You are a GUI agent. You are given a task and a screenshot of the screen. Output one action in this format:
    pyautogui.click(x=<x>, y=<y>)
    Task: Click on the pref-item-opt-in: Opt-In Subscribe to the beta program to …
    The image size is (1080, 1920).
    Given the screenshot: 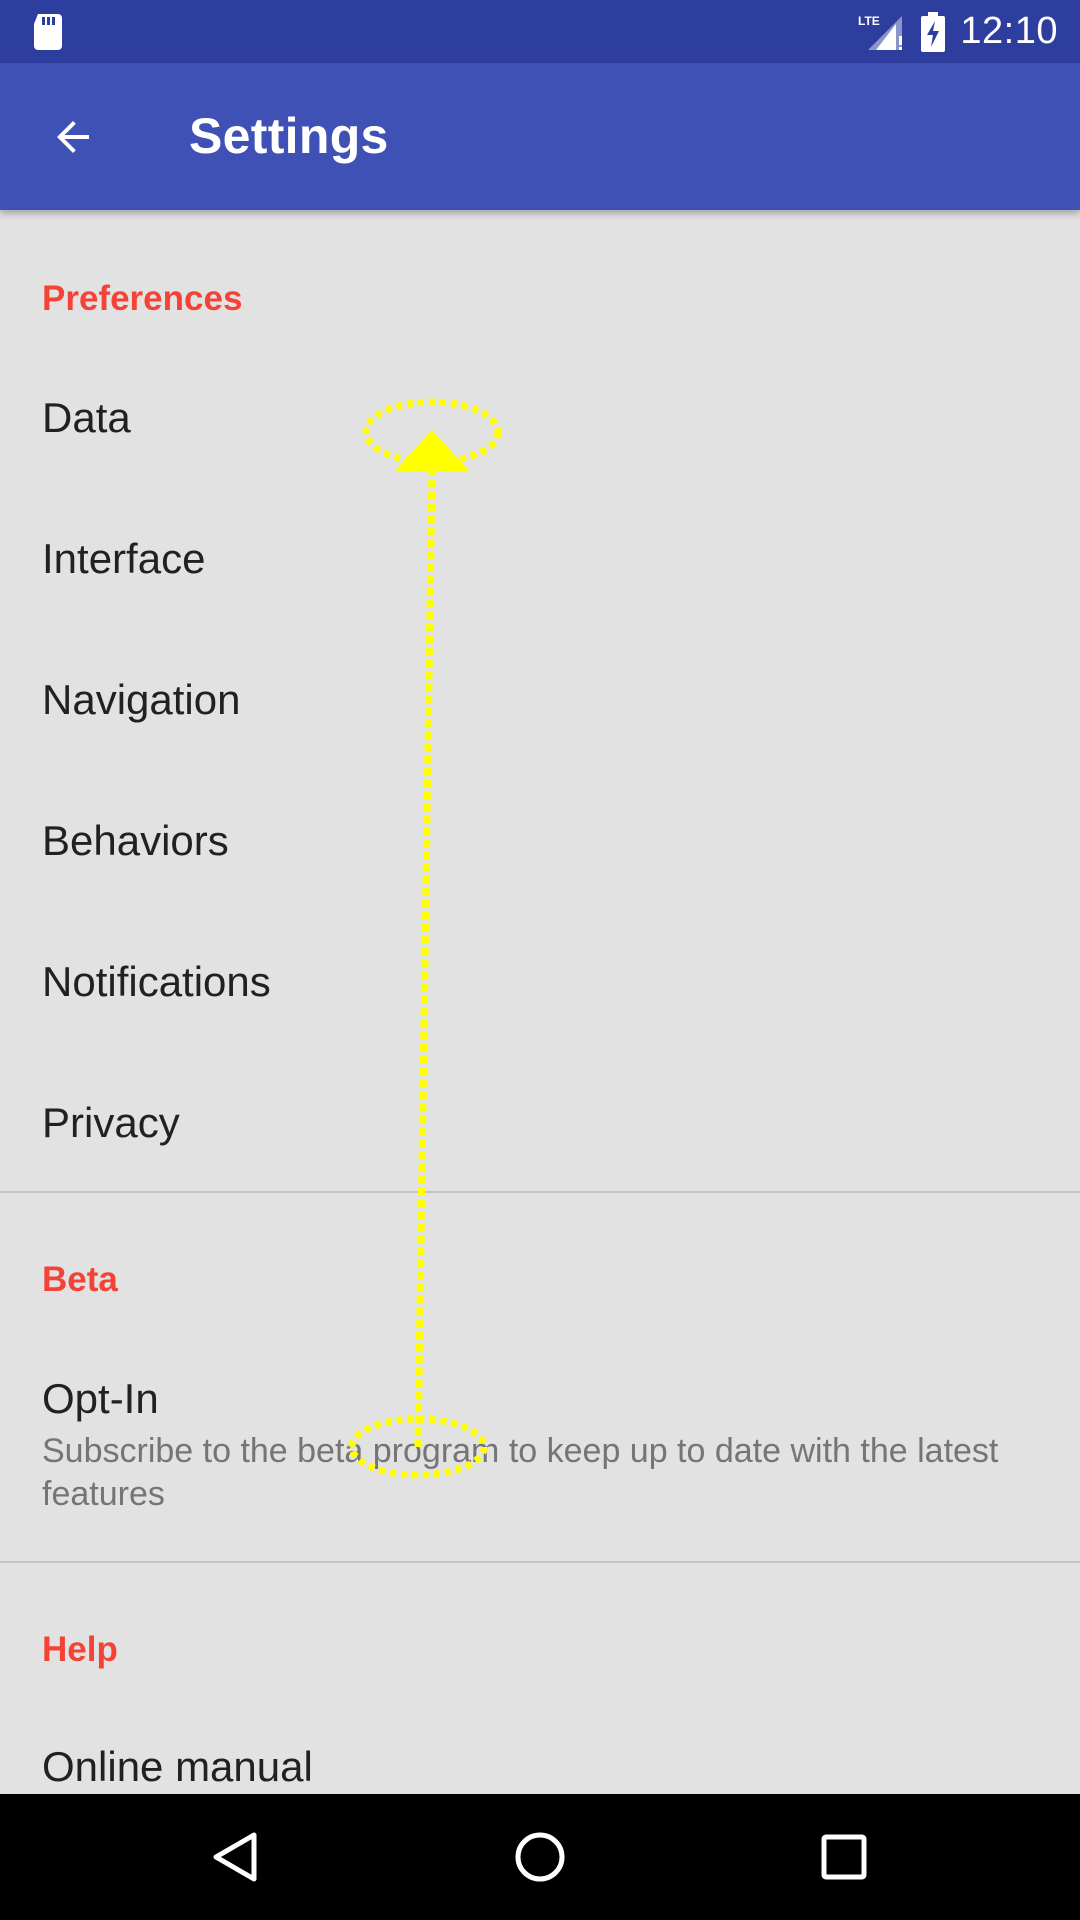 What is the action you would take?
    pyautogui.click(x=540, y=1445)
    